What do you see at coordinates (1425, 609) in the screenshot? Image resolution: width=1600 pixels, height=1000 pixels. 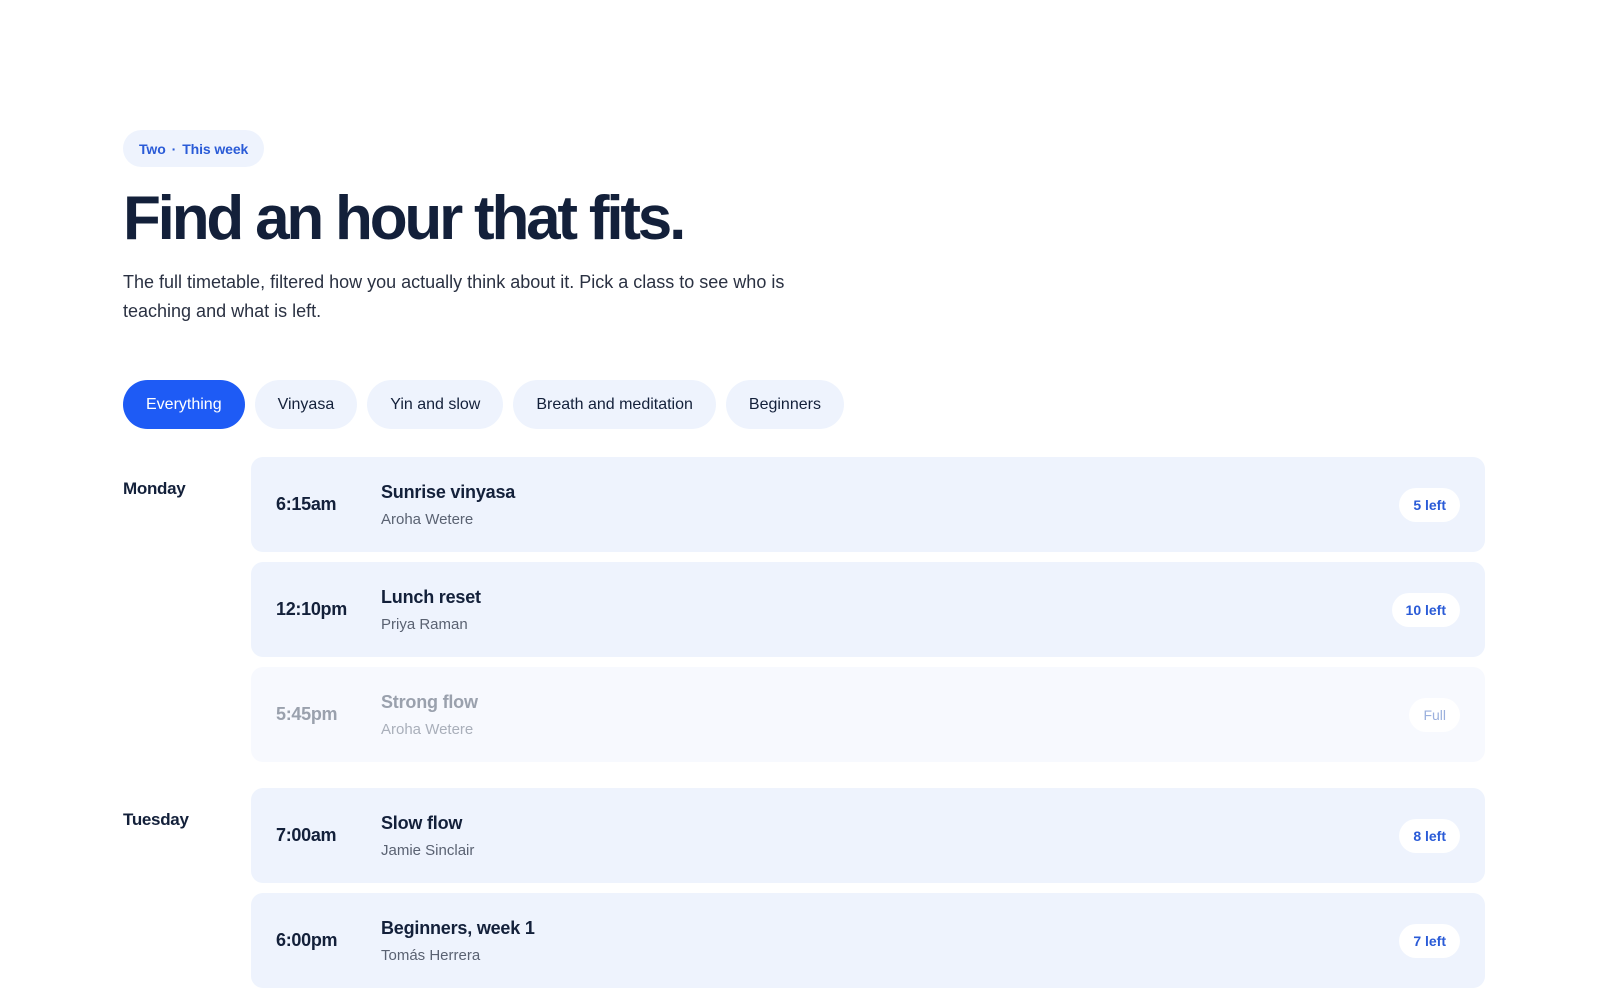 I see `availability-badge: 10 left` at bounding box center [1425, 609].